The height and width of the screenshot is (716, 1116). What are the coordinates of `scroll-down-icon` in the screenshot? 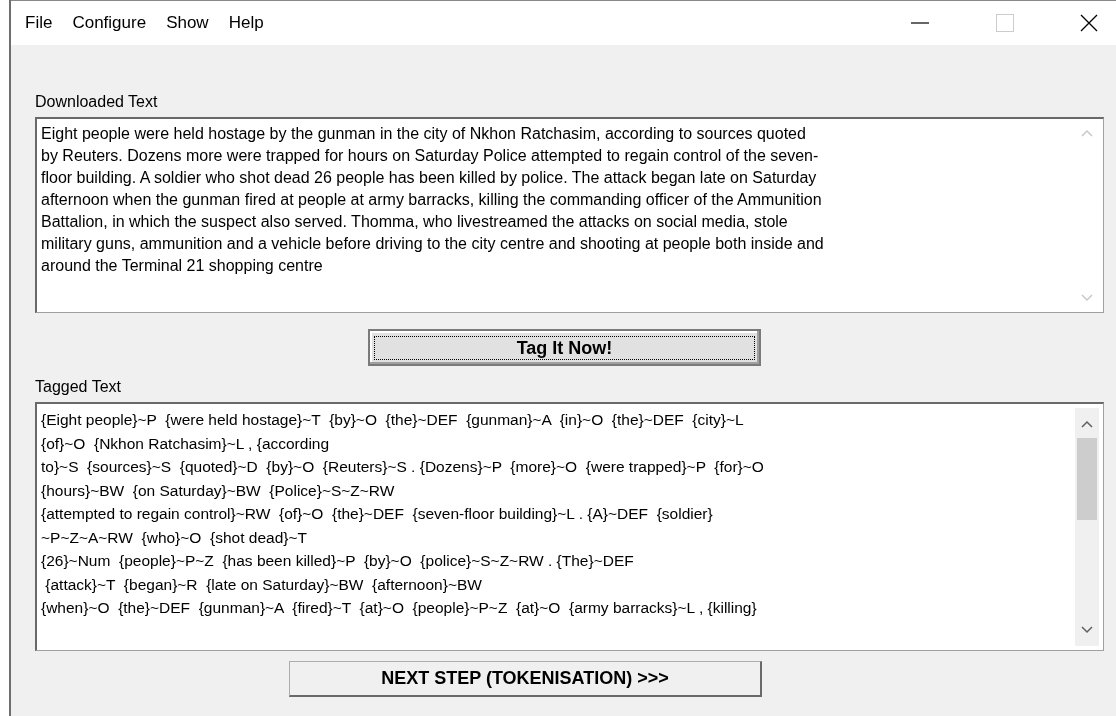 It's located at (1087, 630).